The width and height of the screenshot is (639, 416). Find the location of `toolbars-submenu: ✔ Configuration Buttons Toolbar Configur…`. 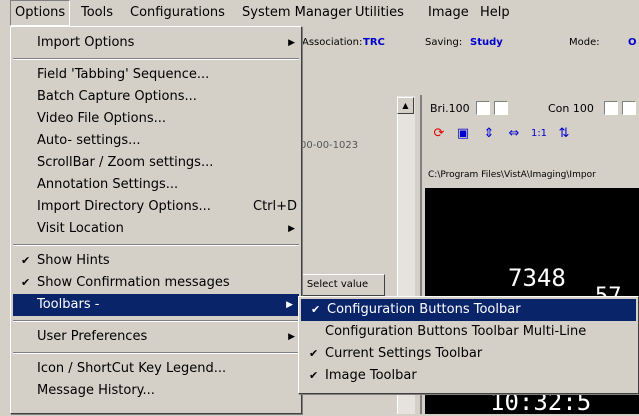

toolbars-submenu: ✔ Configuration Buttons Toolbar Configur… is located at coordinates (468, 345).